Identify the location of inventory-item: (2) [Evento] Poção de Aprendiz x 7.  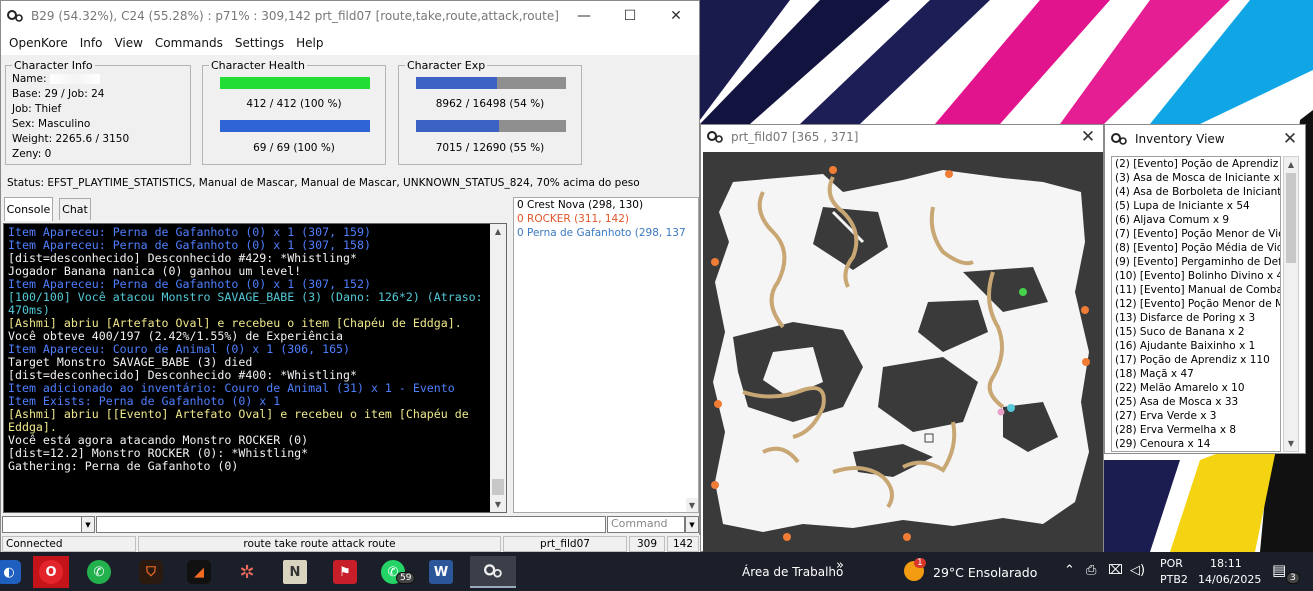
(1196, 164).